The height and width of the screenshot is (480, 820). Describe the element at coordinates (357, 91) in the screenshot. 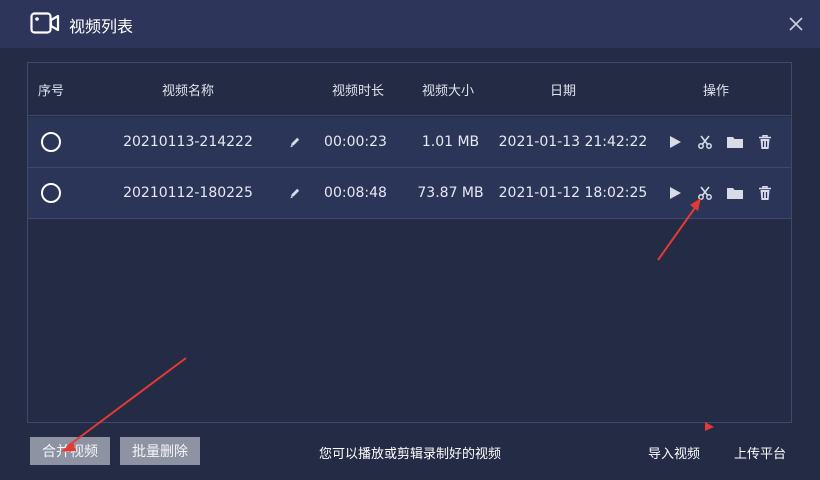

I see `header-duration: 视频时长` at that location.